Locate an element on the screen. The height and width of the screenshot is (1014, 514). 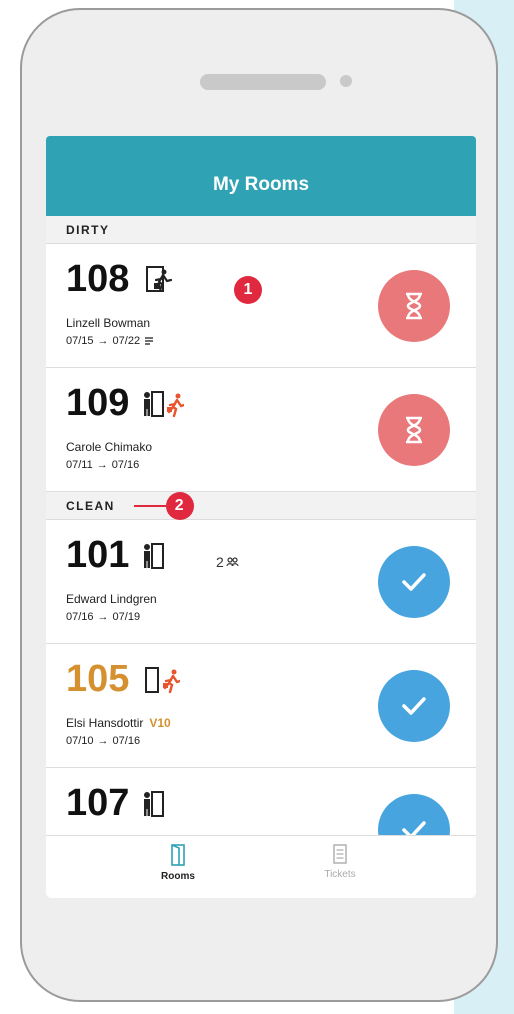
guest-name: Elsi Hansdottir V10 is located at coordinates (118, 723).